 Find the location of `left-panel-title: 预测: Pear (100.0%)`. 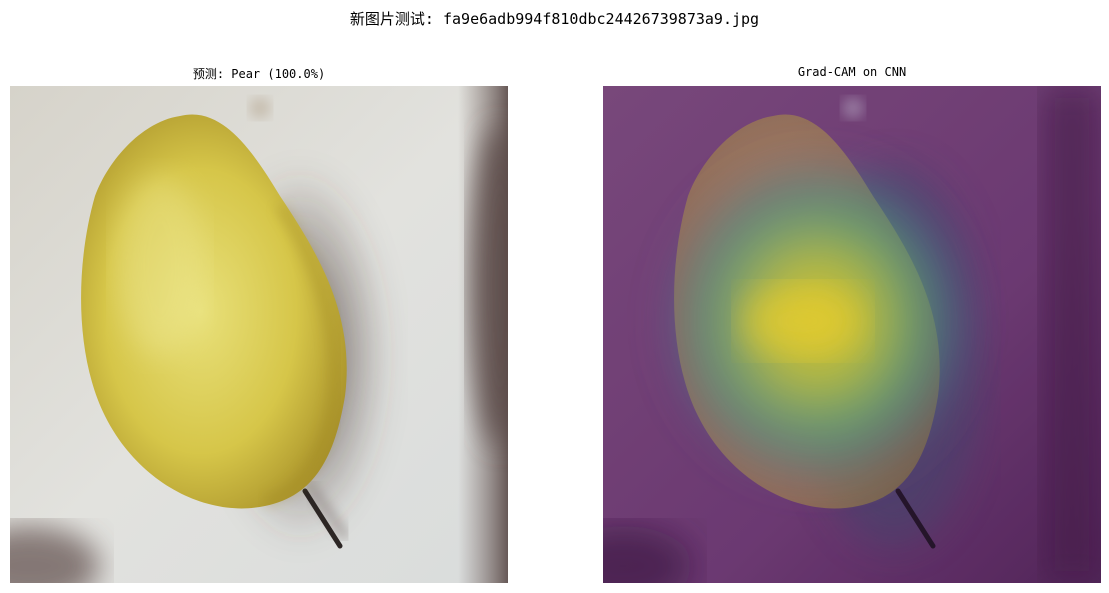

left-panel-title: 预测: Pear (100.0%) is located at coordinates (259, 74).